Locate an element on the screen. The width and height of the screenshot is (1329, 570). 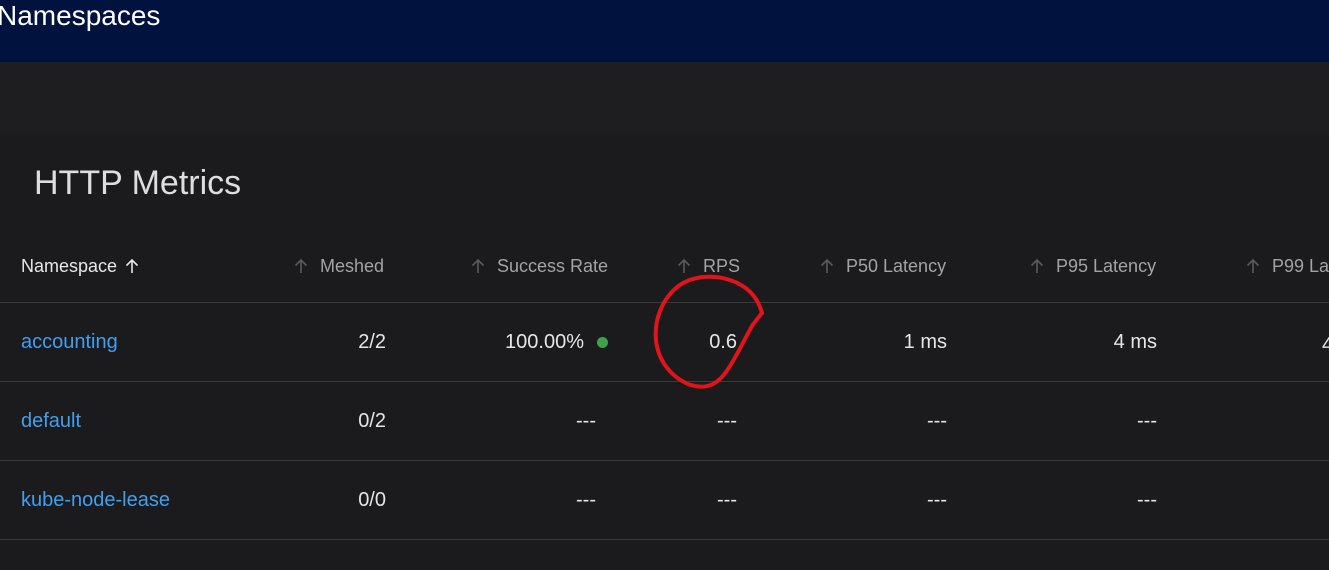
column-header-p50-latency: P50 Latency is located at coordinates (883, 266).